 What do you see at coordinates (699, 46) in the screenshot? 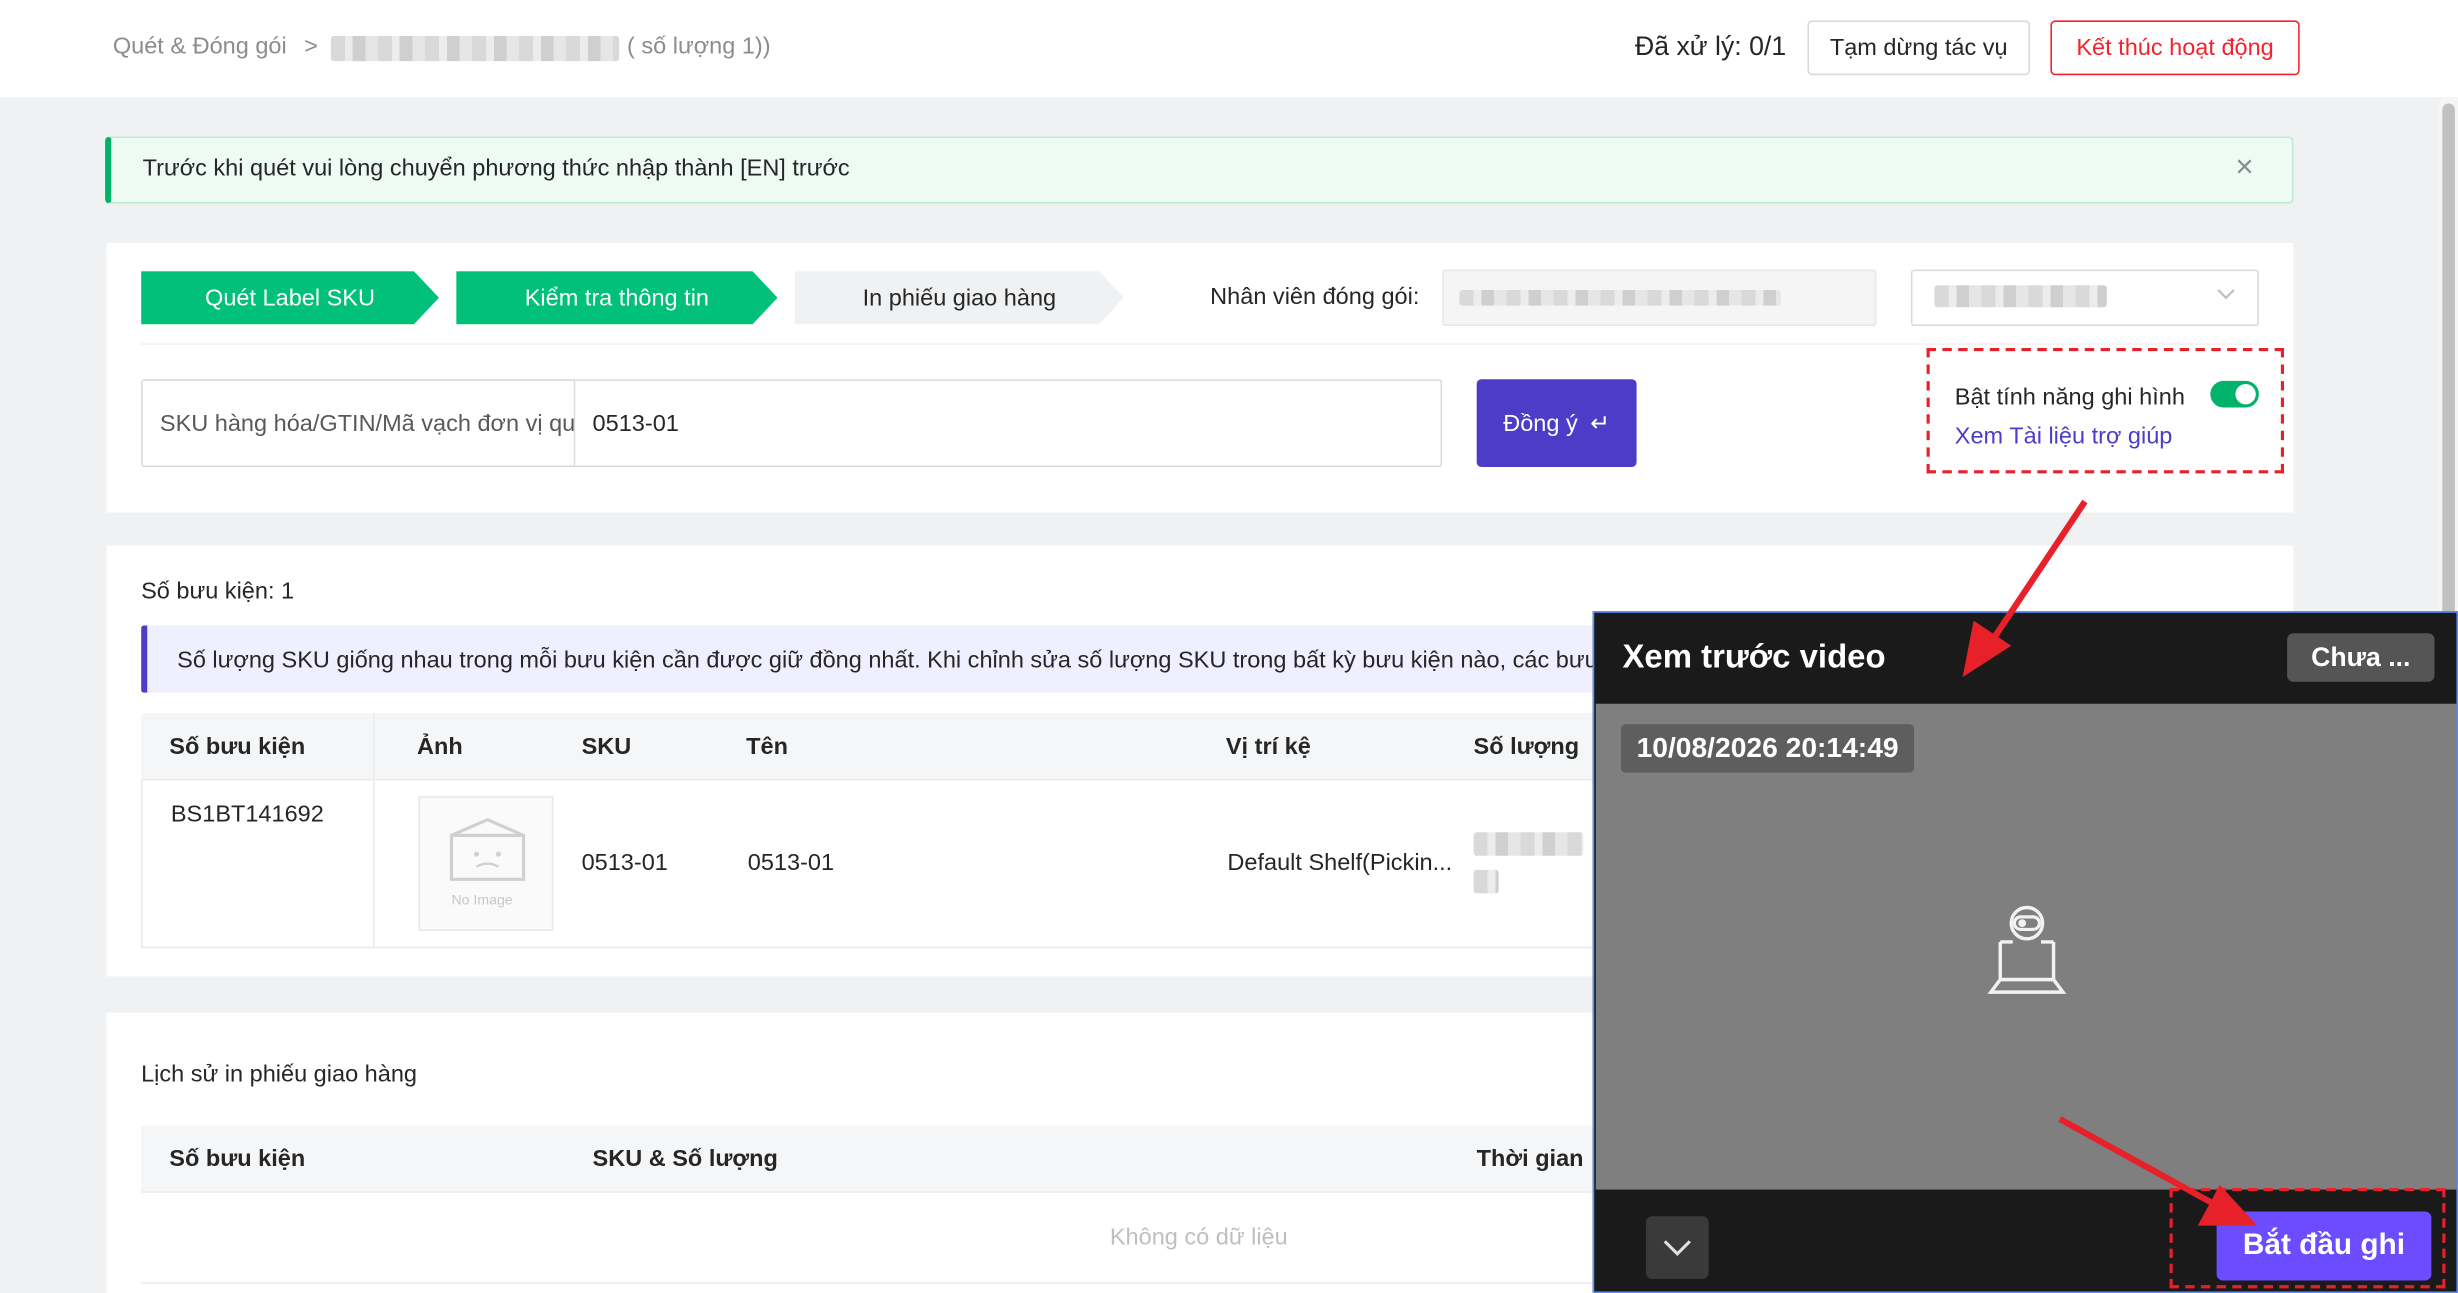
I see `breadcrumb-quantity: ( số lượng 1))` at bounding box center [699, 46].